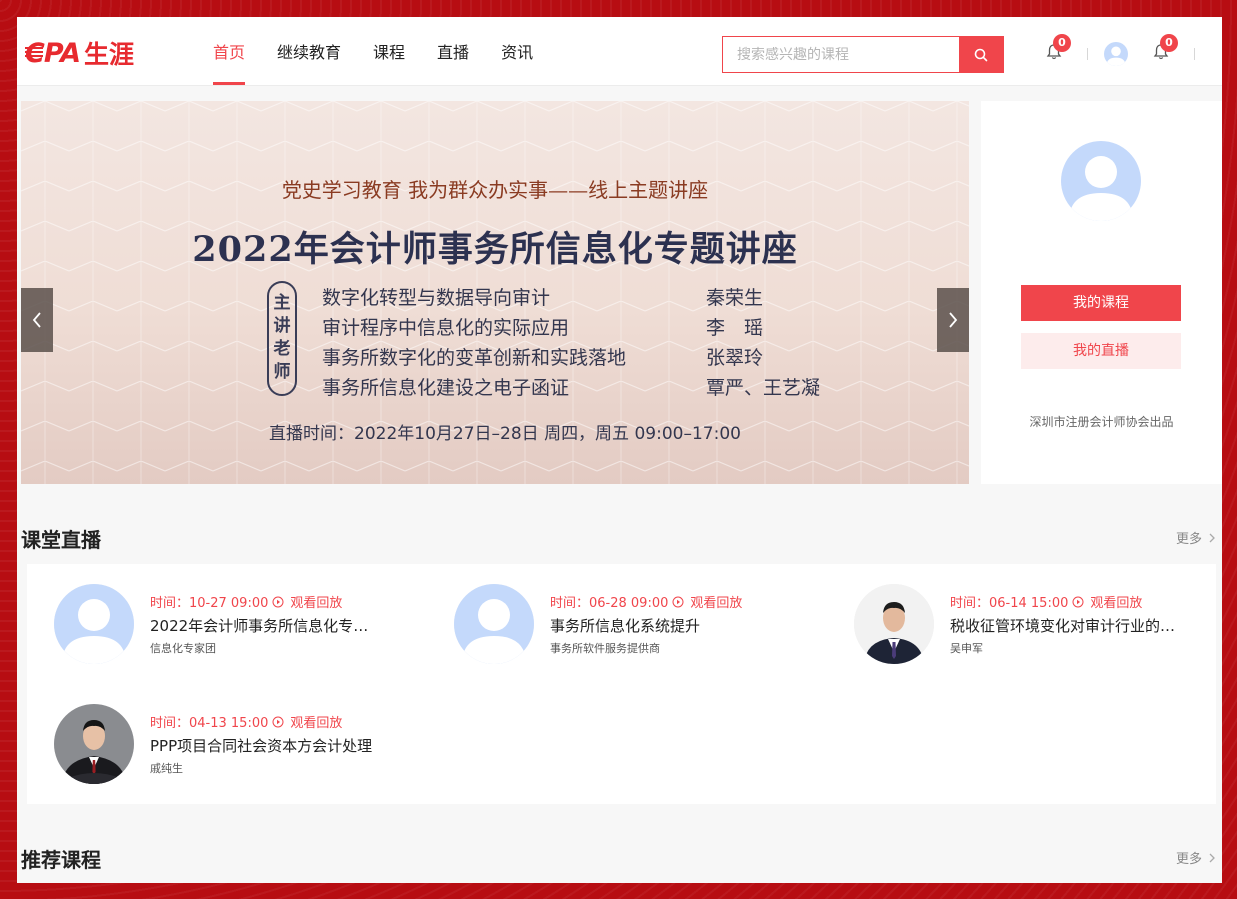  I want to click on nav-courses: 课程, so click(389, 51).